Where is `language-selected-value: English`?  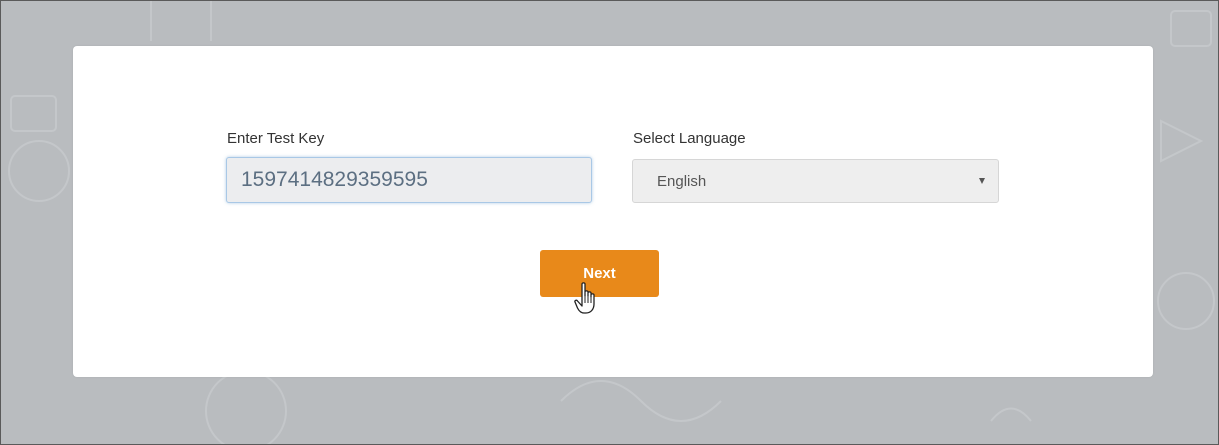
language-selected-value: English is located at coordinates (682, 181).